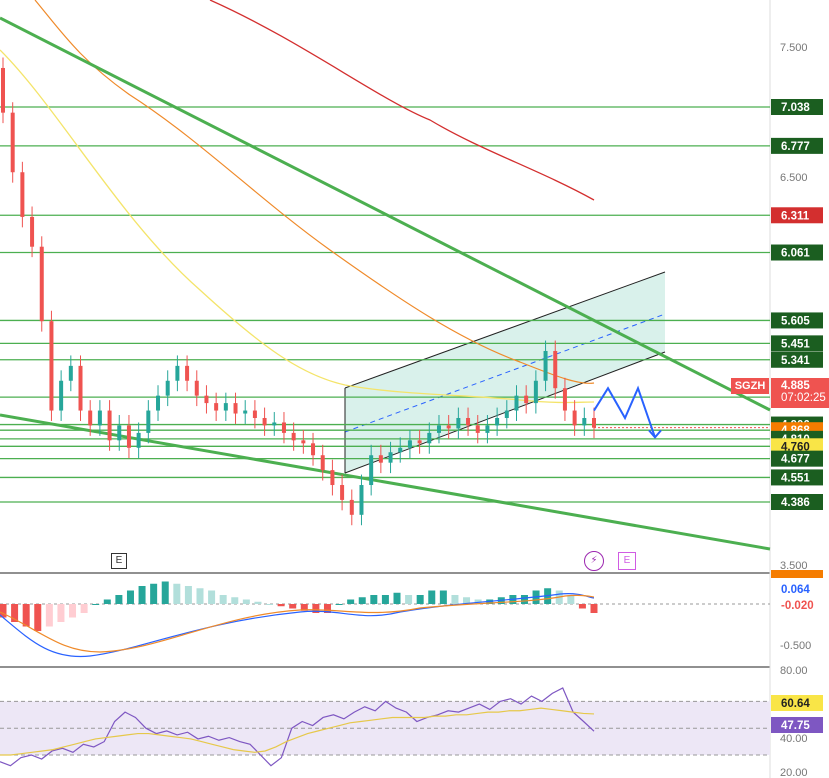 The image size is (829, 778). I want to click on countdown-label: 07:02:25, so click(803, 398).